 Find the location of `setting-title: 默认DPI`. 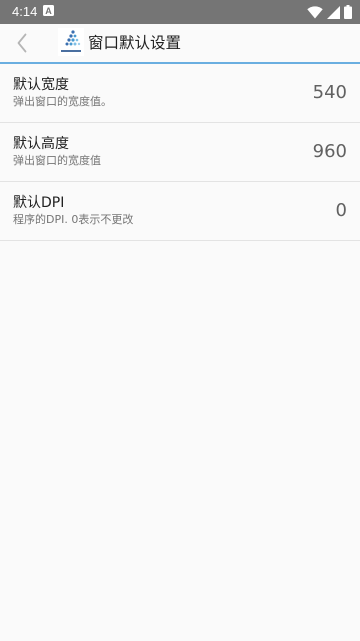

setting-title: 默认DPI is located at coordinates (39, 203).